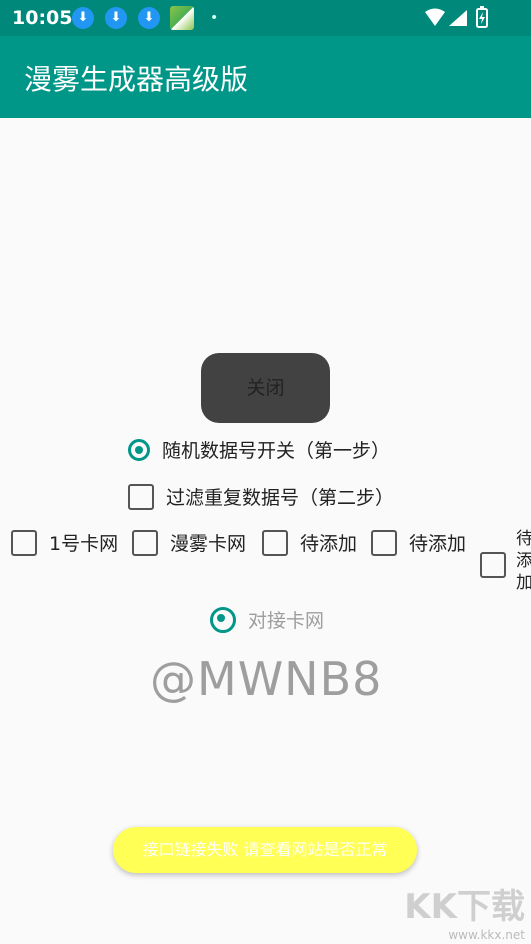 This screenshot has height=944, width=531. What do you see at coordinates (84, 544) in the screenshot?
I see `provider-label: 1号卡网` at bounding box center [84, 544].